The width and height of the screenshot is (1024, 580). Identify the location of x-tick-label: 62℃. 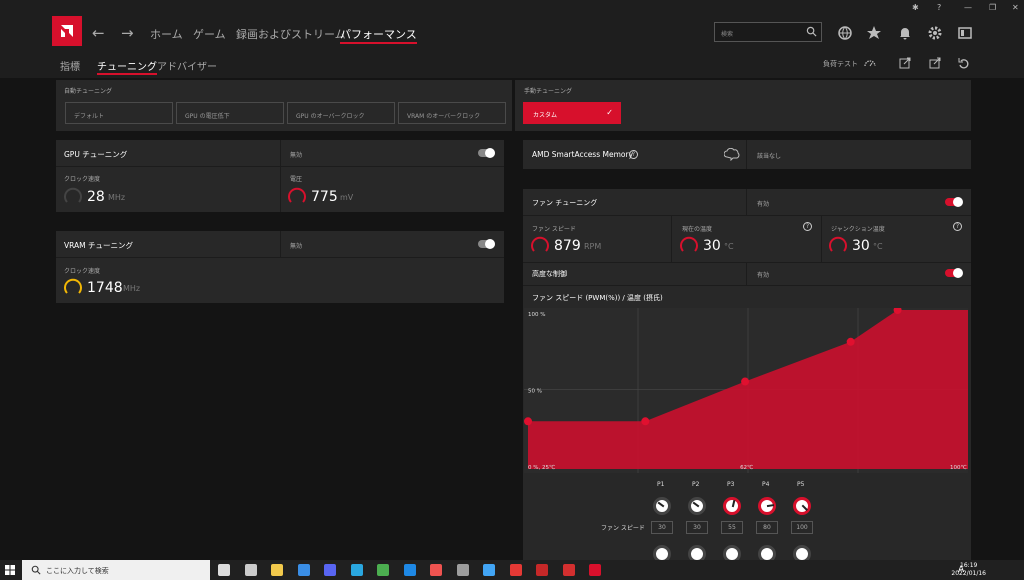
(746, 467).